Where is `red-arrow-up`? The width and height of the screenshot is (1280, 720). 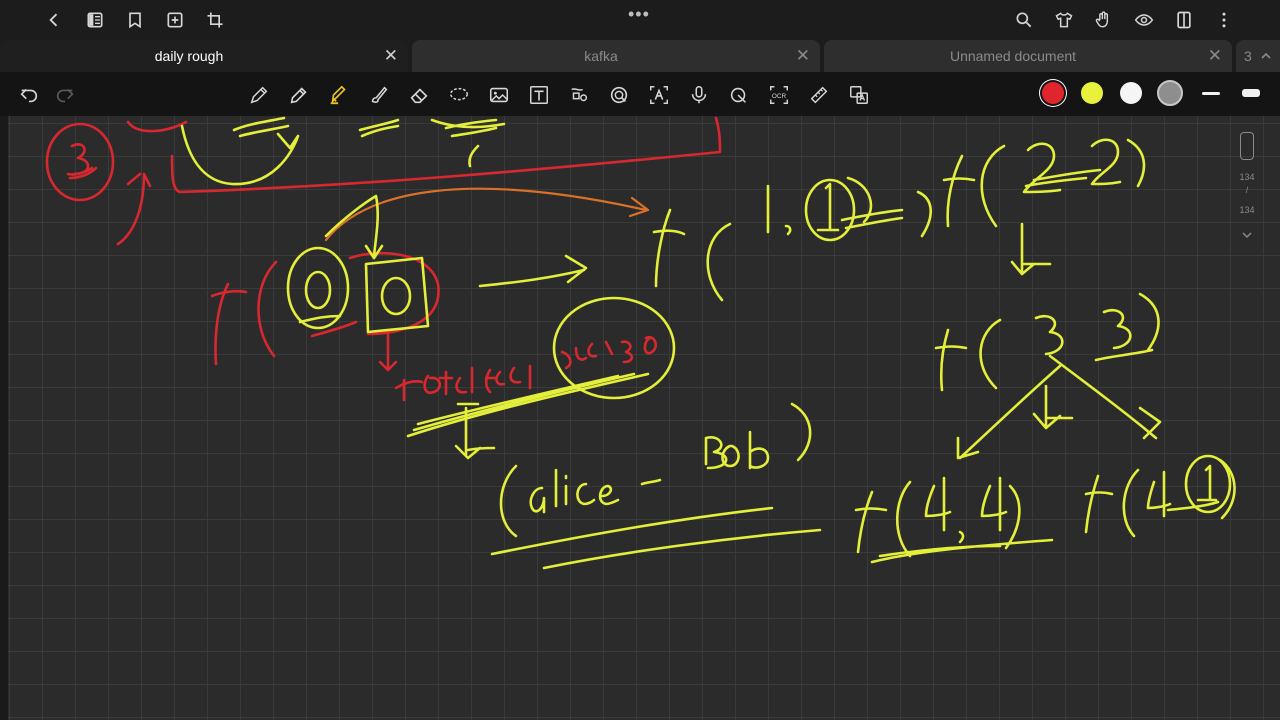 red-arrow-up is located at coordinates (134, 209).